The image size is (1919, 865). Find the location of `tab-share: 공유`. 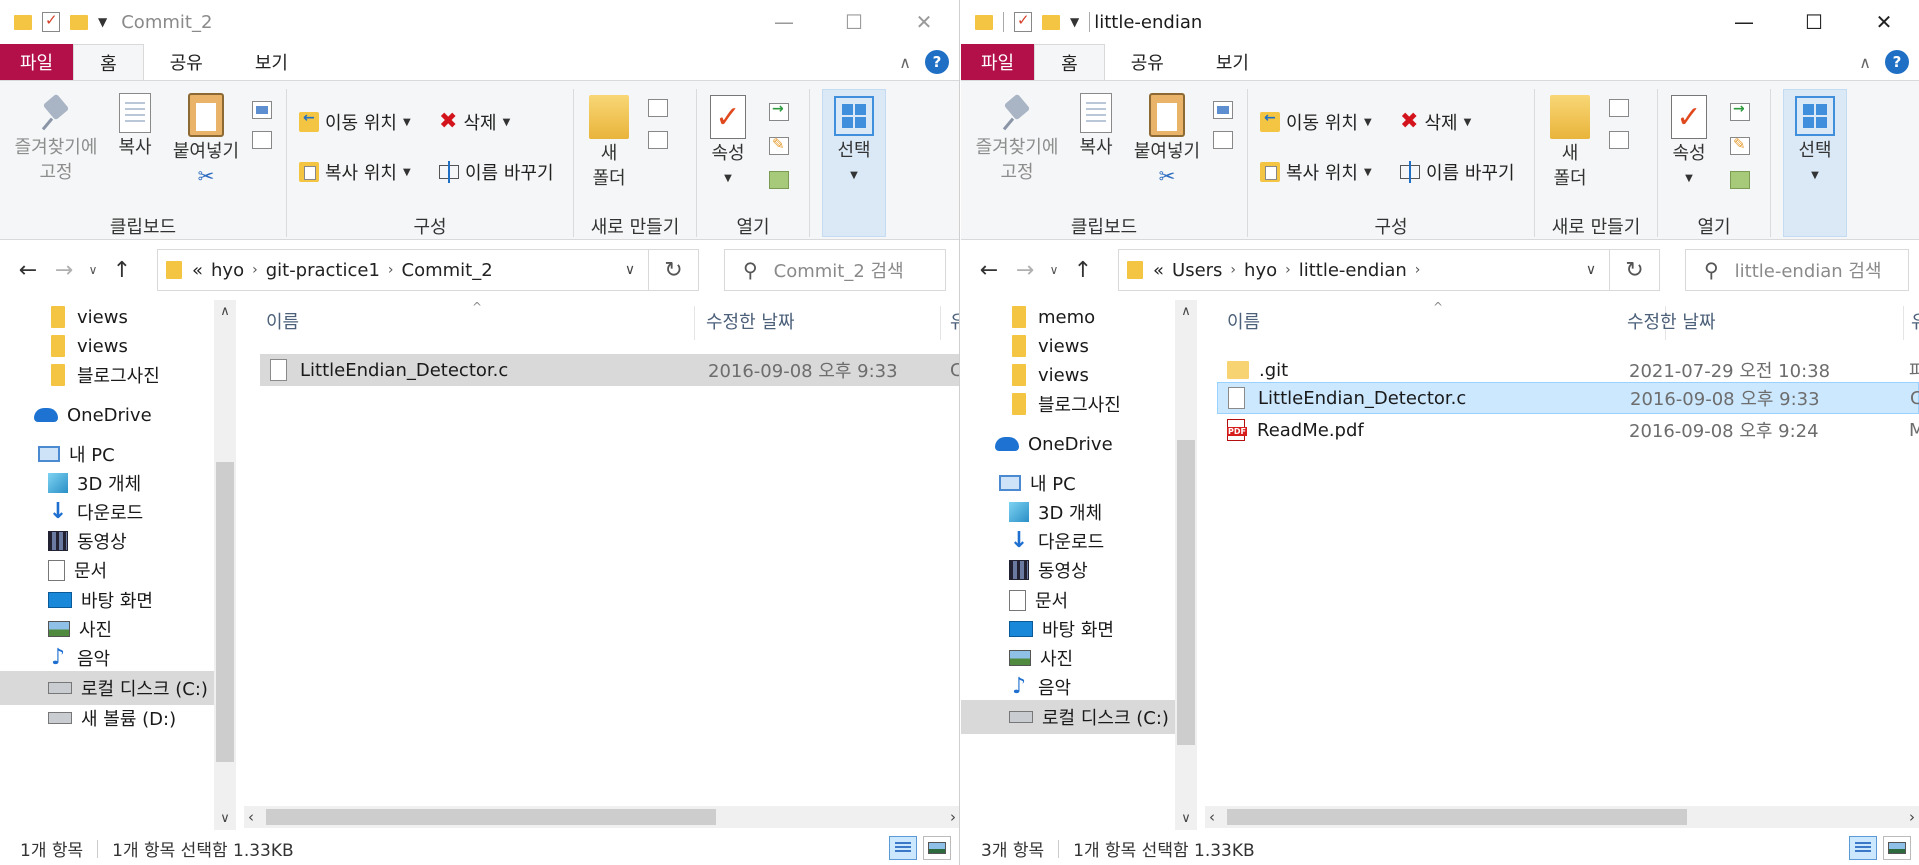

tab-share: 공유 is located at coordinates (1147, 62).